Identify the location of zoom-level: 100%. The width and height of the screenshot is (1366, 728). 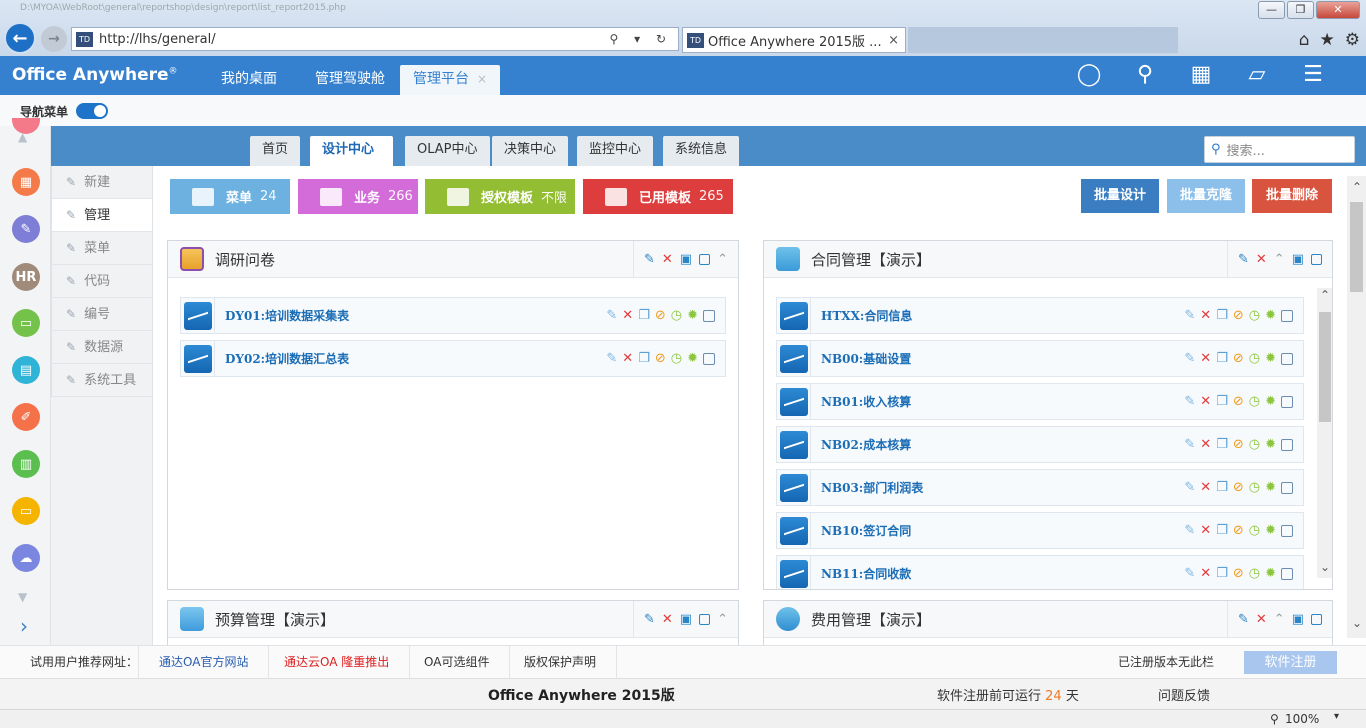
(1302, 719).